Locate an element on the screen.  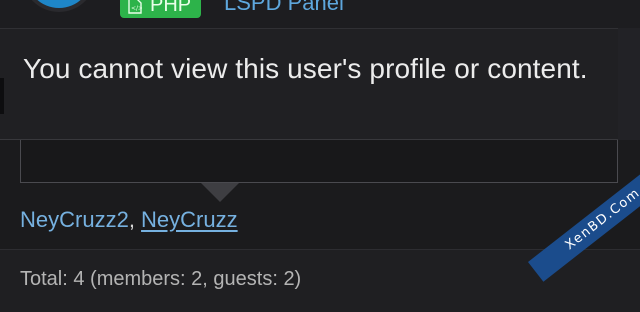
tooltip-pointer is located at coordinates (220, 192).